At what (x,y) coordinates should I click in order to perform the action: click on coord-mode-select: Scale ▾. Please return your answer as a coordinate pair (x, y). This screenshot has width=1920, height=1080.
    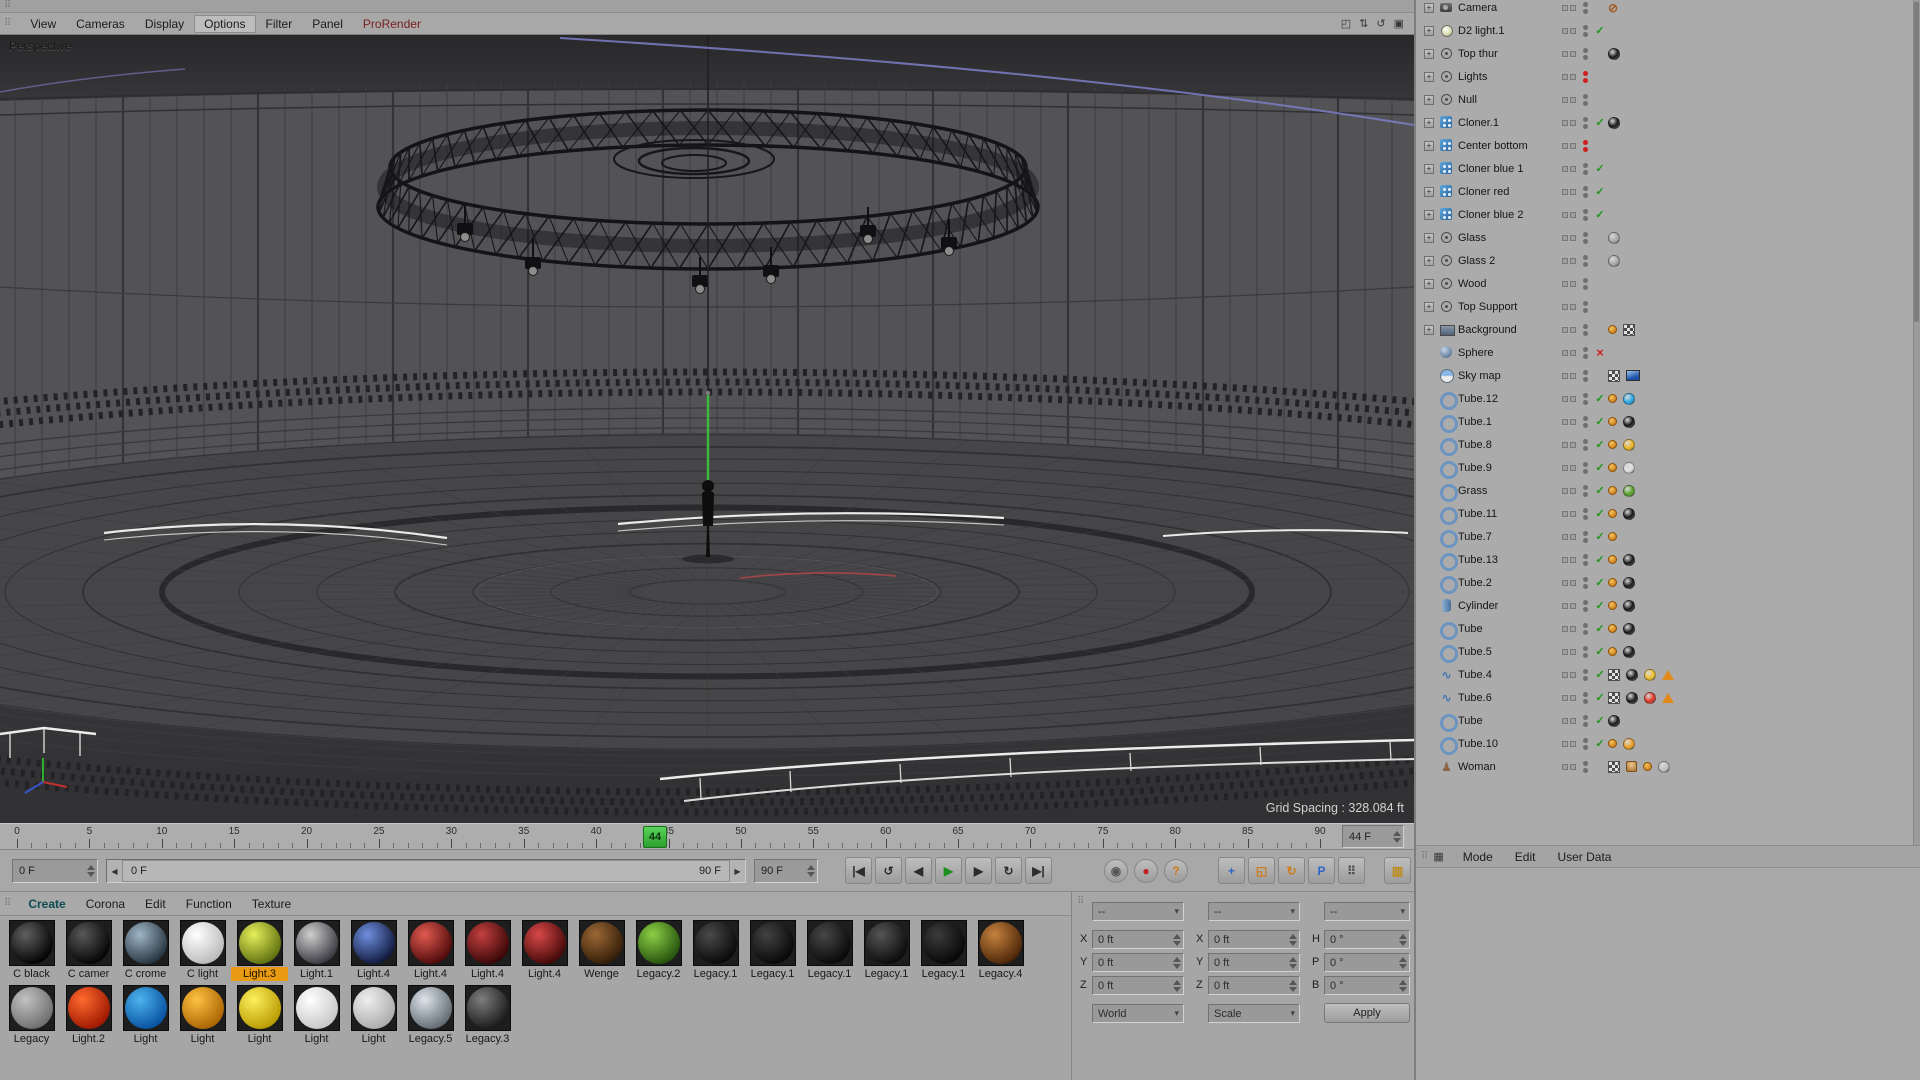
    Looking at the image, I should click on (1254, 1013).